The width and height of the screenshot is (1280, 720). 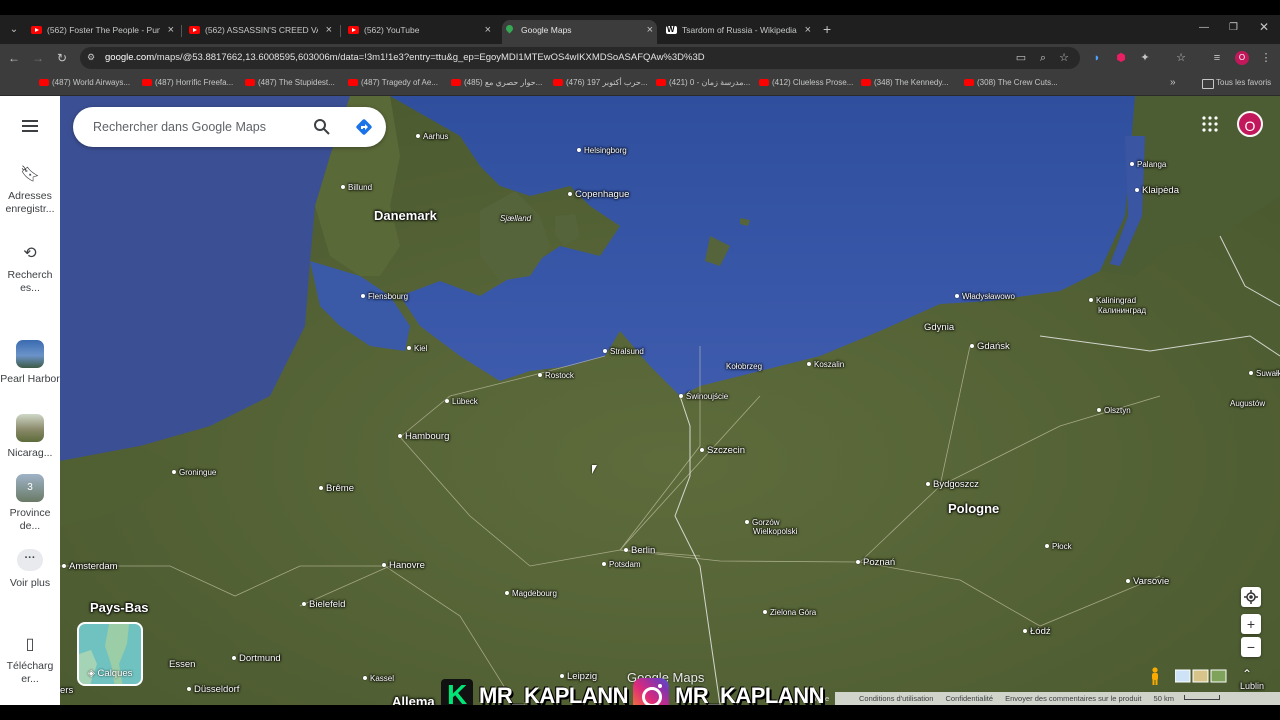 What do you see at coordinates (1157, 191) in the screenshot?
I see `map-label-city: Klaipėda` at bounding box center [1157, 191].